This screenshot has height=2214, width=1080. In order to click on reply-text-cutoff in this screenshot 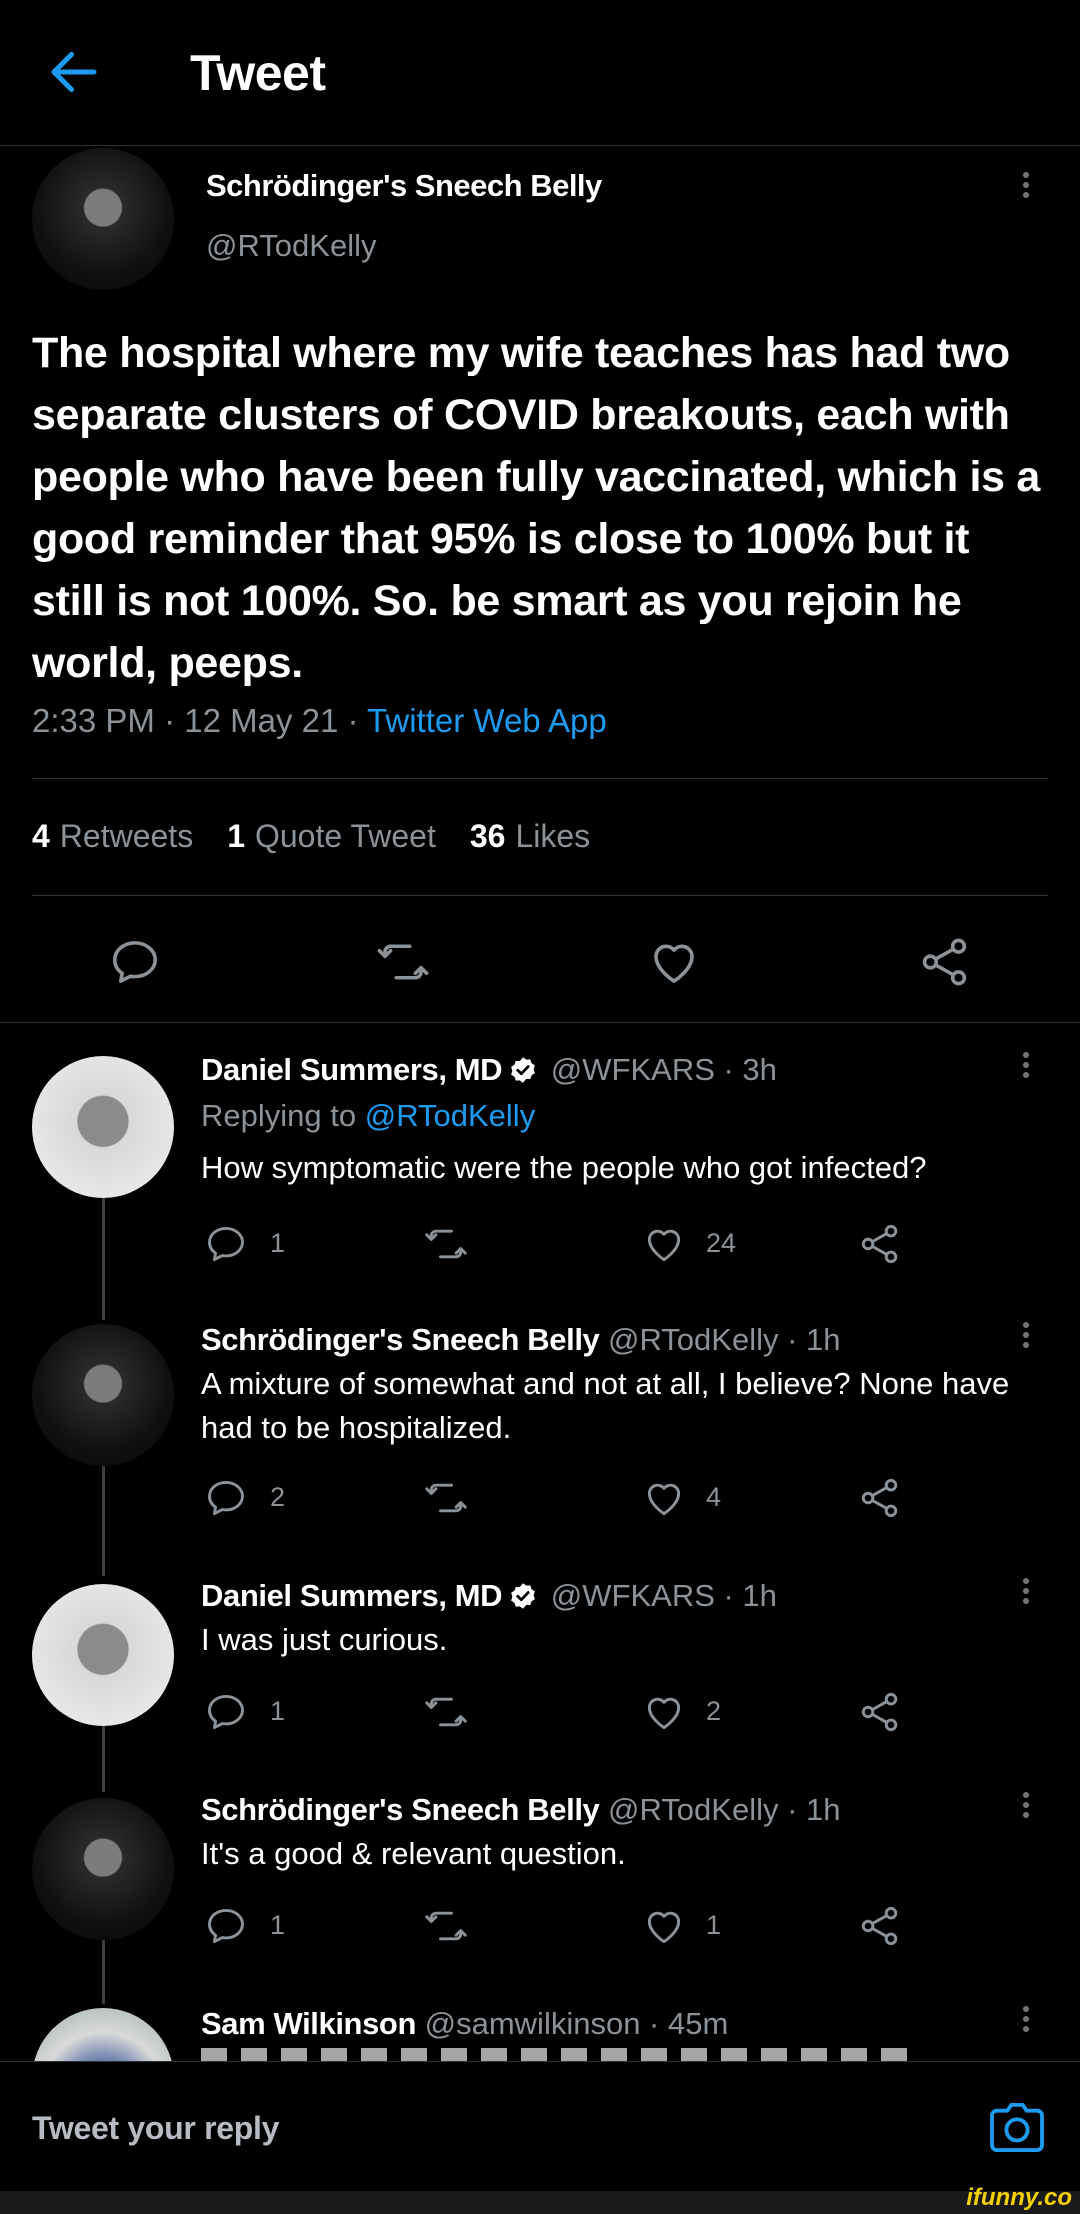, I will do `click(561, 2055)`.